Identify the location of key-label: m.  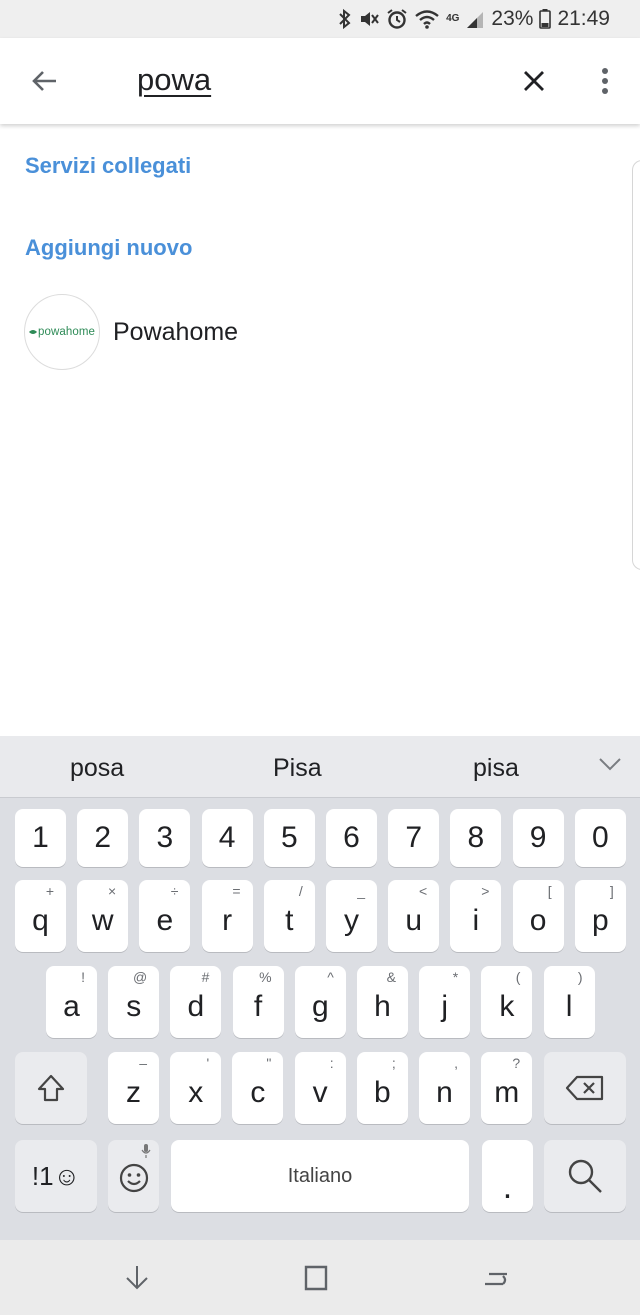
(507, 1092).